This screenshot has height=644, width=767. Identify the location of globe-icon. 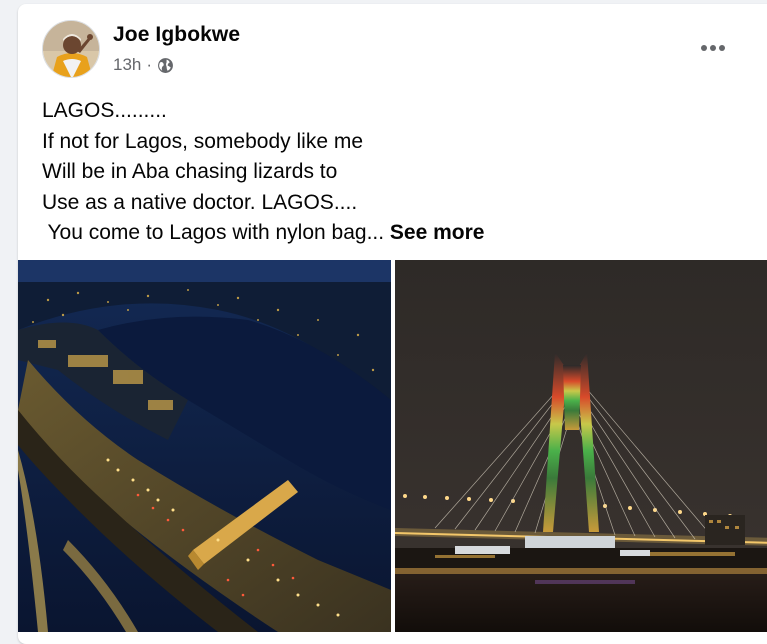
(165, 65).